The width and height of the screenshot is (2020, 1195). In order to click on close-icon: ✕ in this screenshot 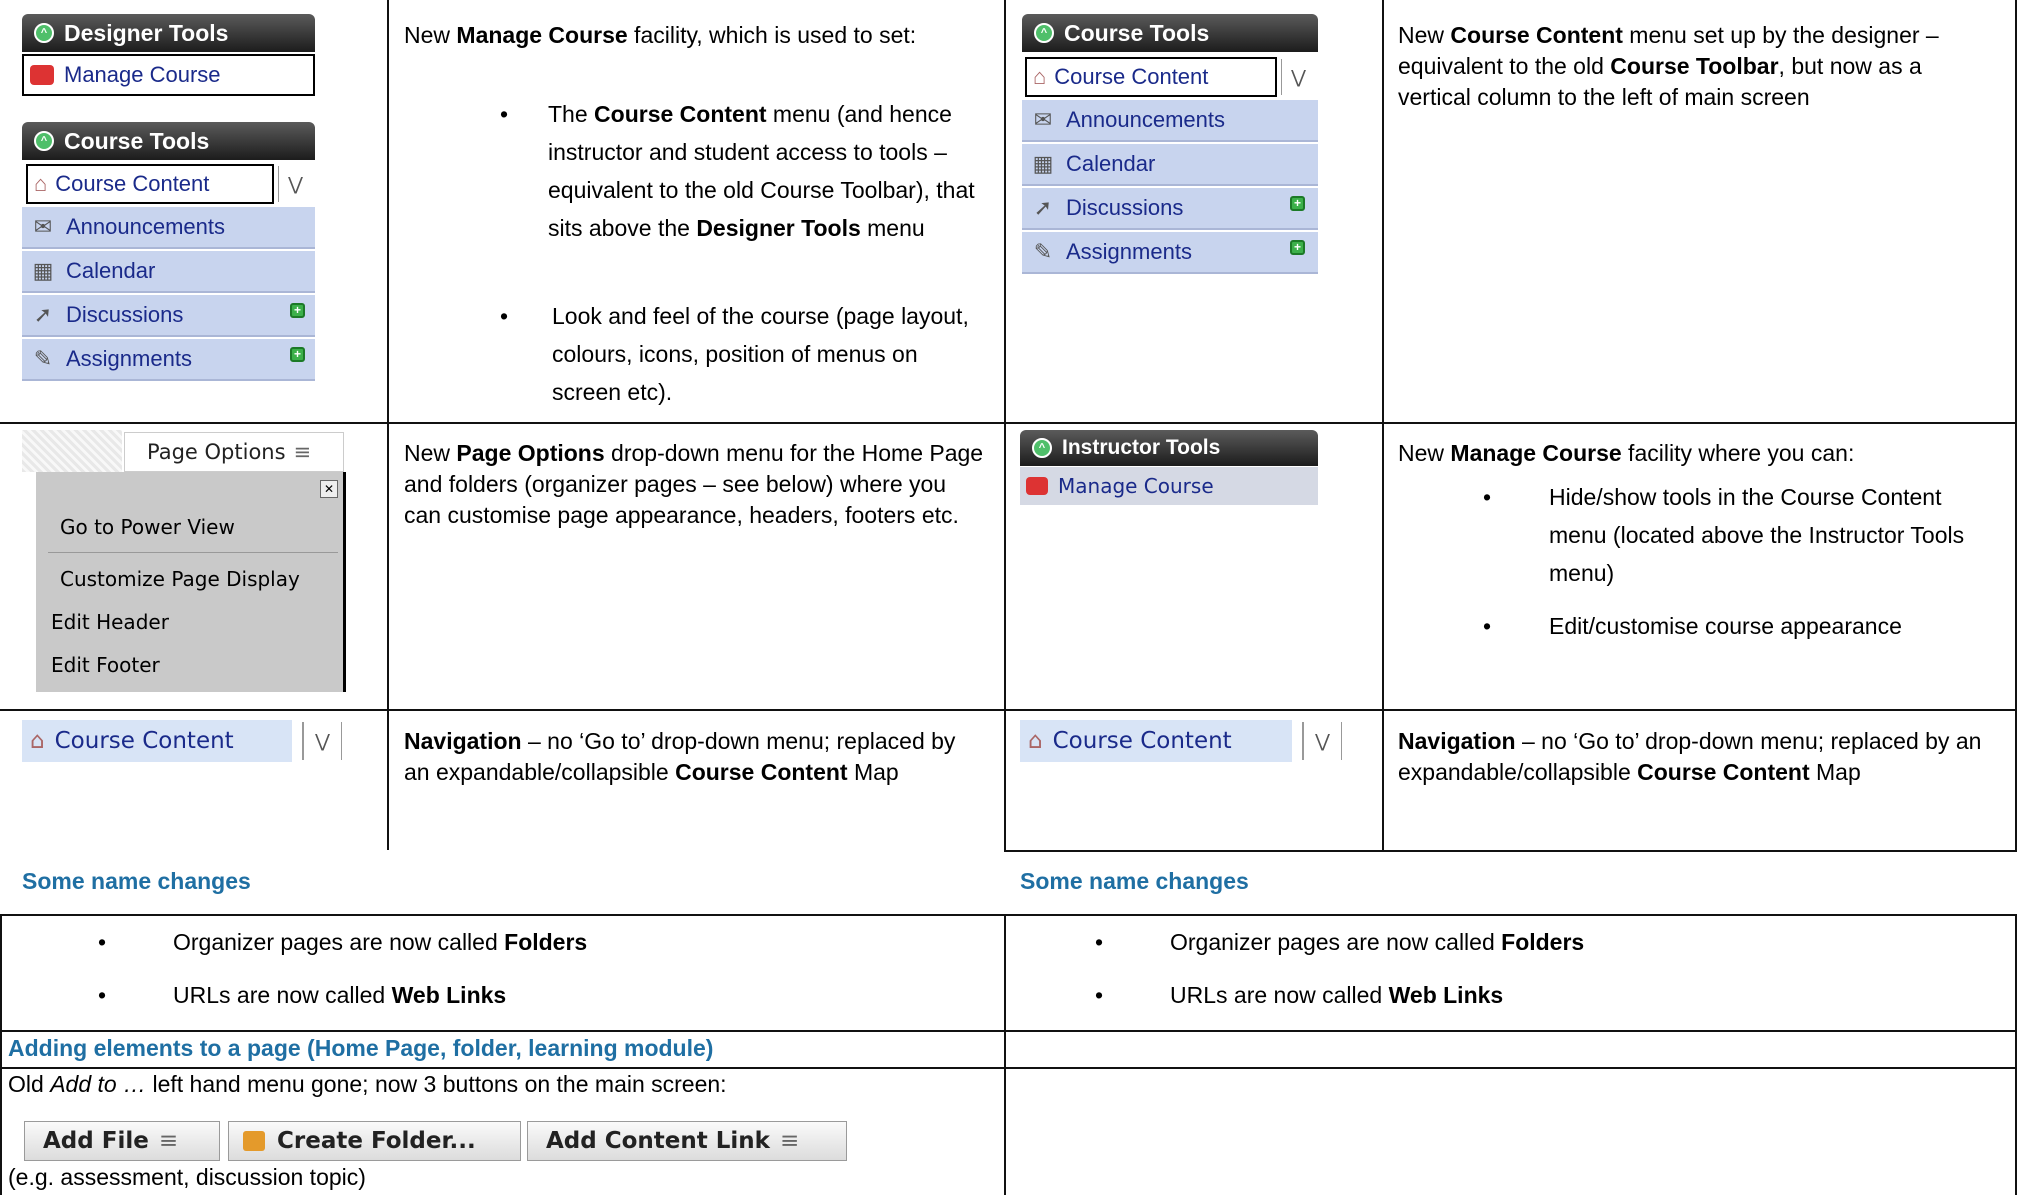, I will do `click(329, 489)`.